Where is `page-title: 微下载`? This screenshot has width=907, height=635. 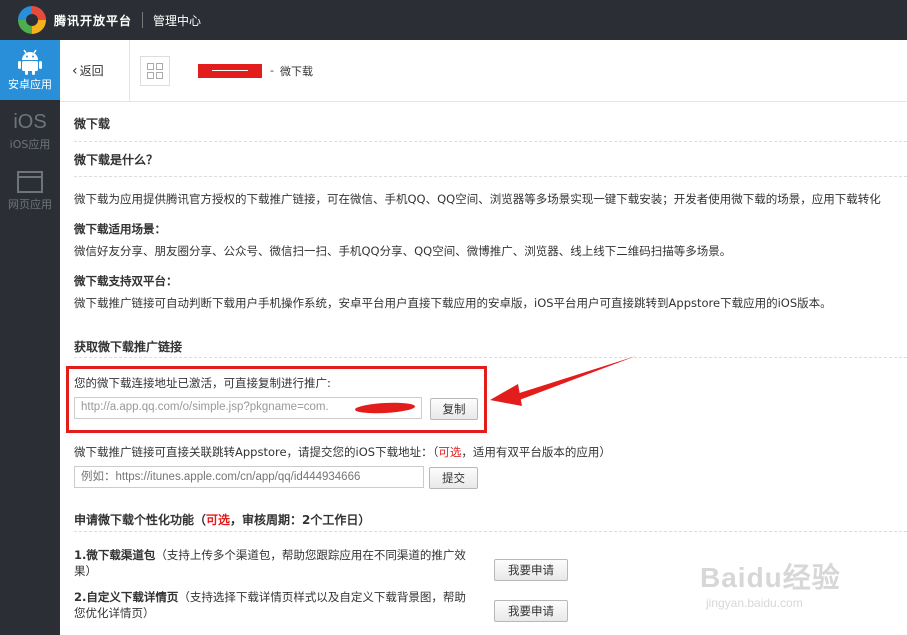 page-title: 微下载 is located at coordinates (92, 124).